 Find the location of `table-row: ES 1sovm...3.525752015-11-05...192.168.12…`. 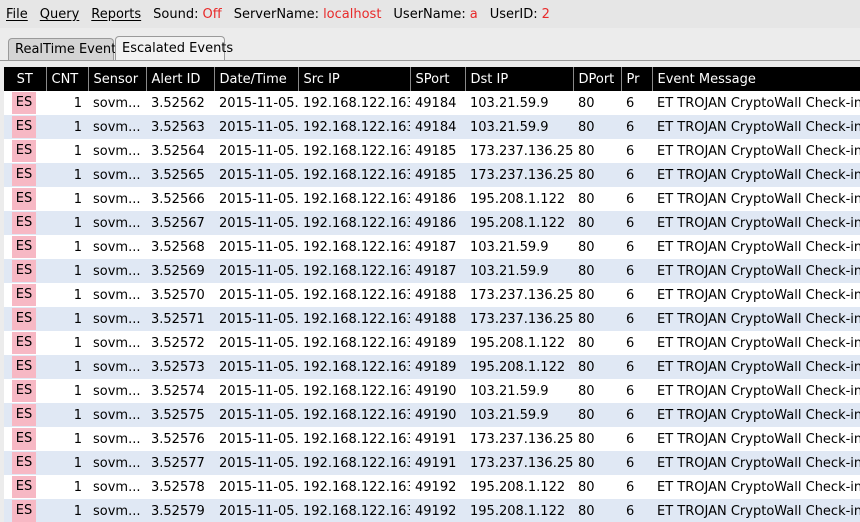

table-row: ES 1sovm...3.525752015-11-05...192.168.12… is located at coordinates (432, 415).